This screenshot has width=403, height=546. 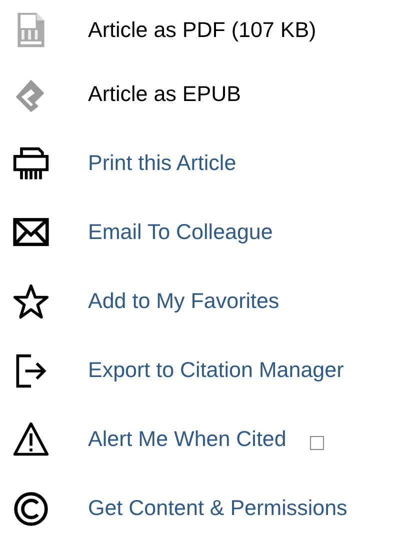 What do you see at coordinates (218, 508) in the screenshot?
I see `action-link: Get Content & Permissions` at bounding box center [218, 508].